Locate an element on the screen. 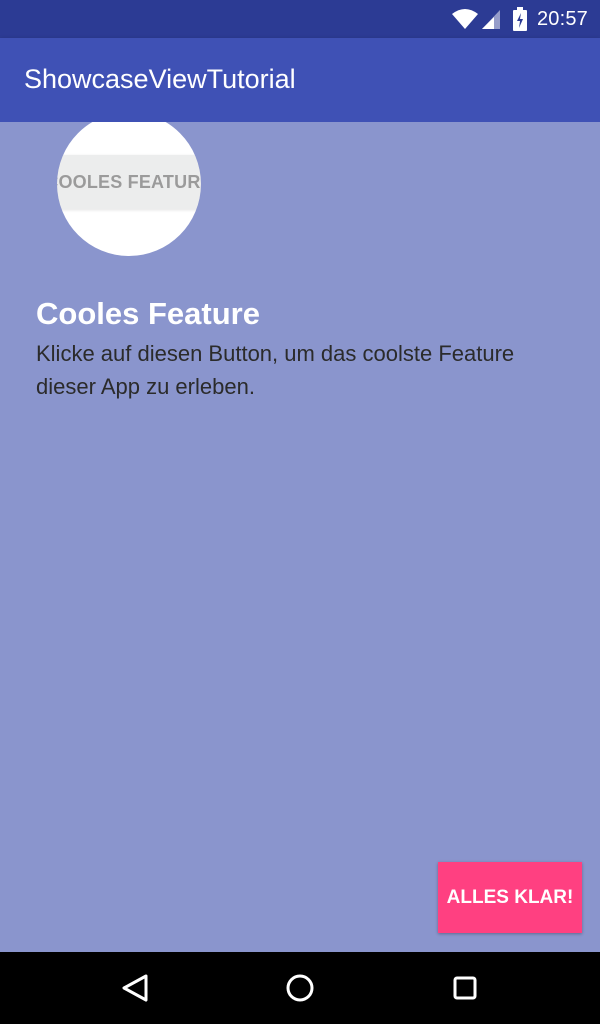 This screenshot has width=600, height=1024. back-icon is located at coordinates (136, 988).